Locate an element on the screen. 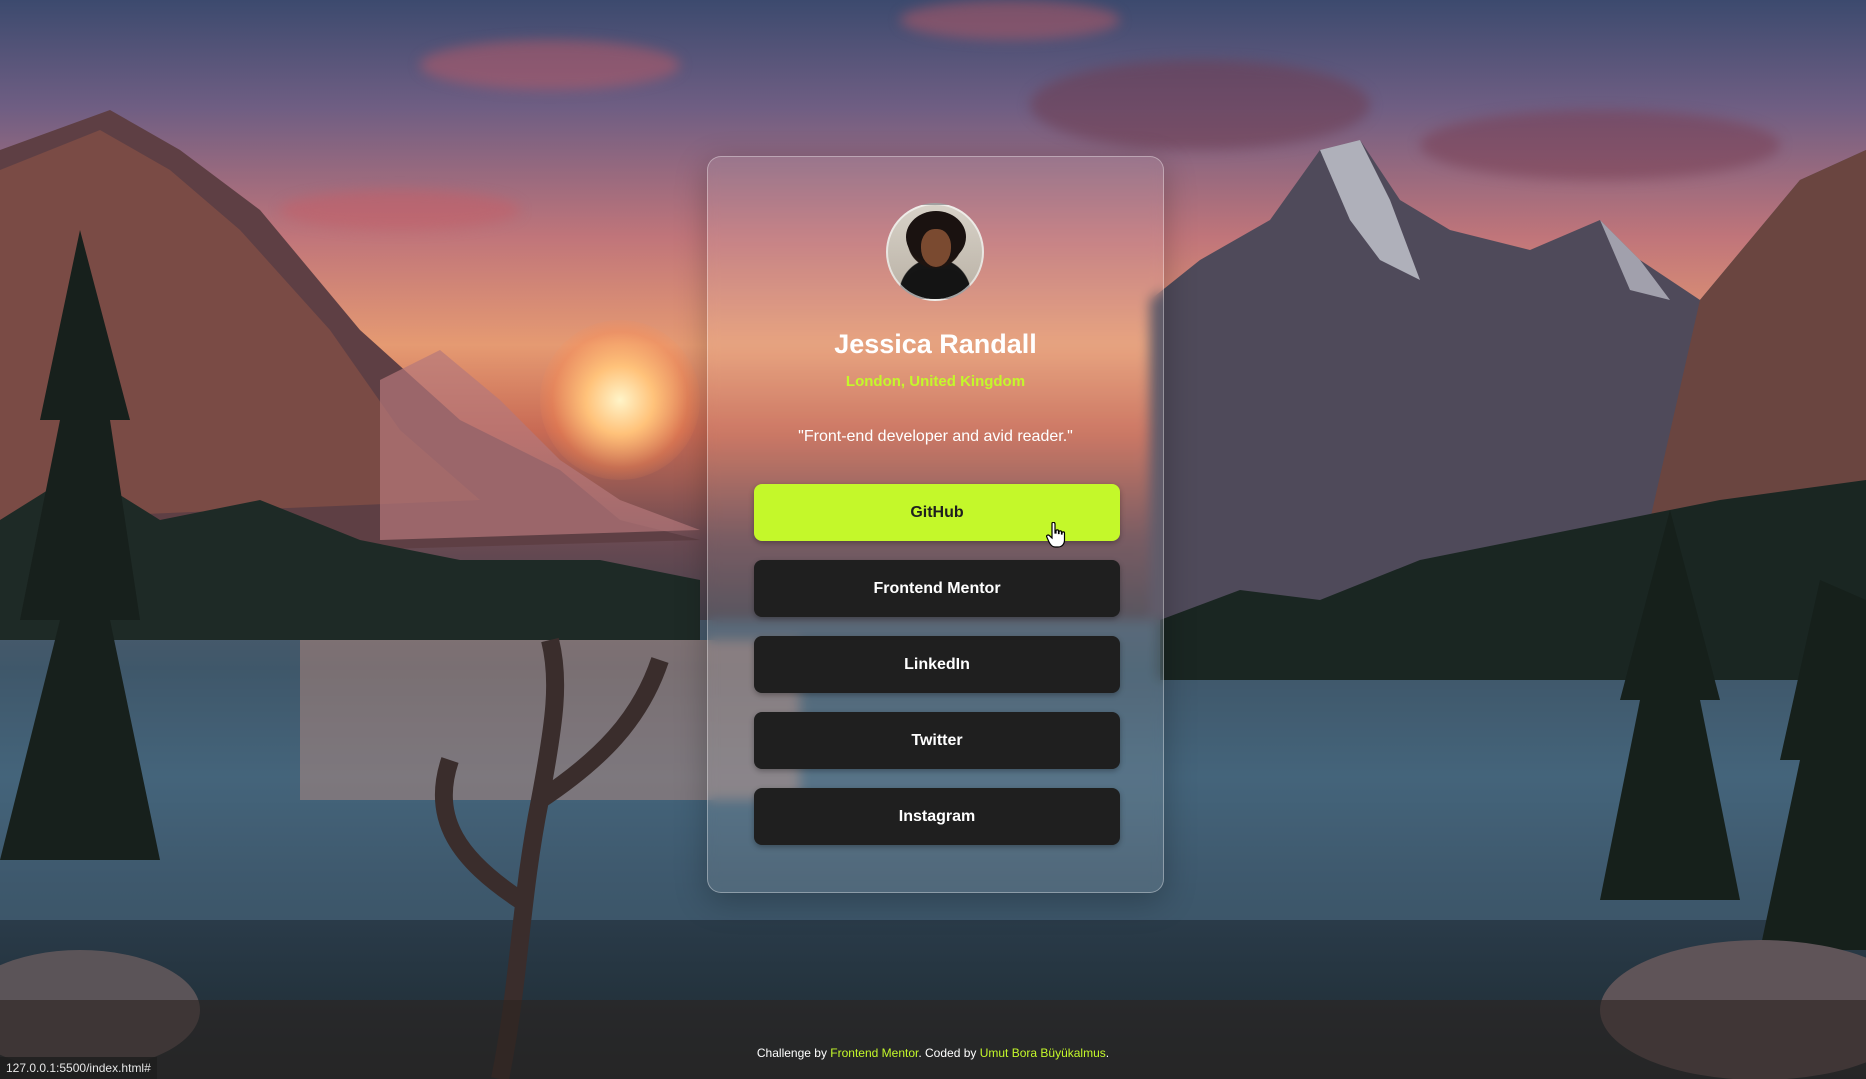  footer-middle: . Coded by is located at coordinates (949, 1053).